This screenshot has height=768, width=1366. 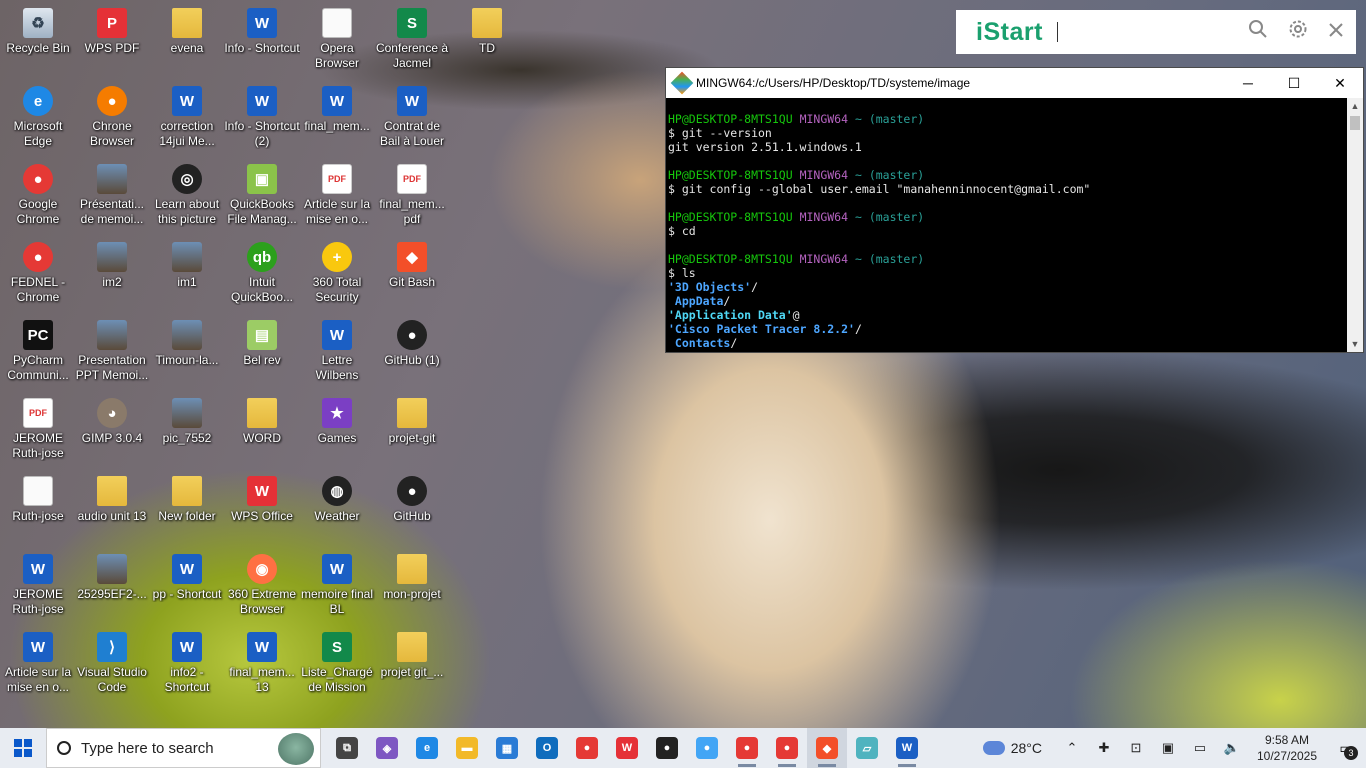 I want to click on battery-icon: ▭, so click(x=1200, y=748).